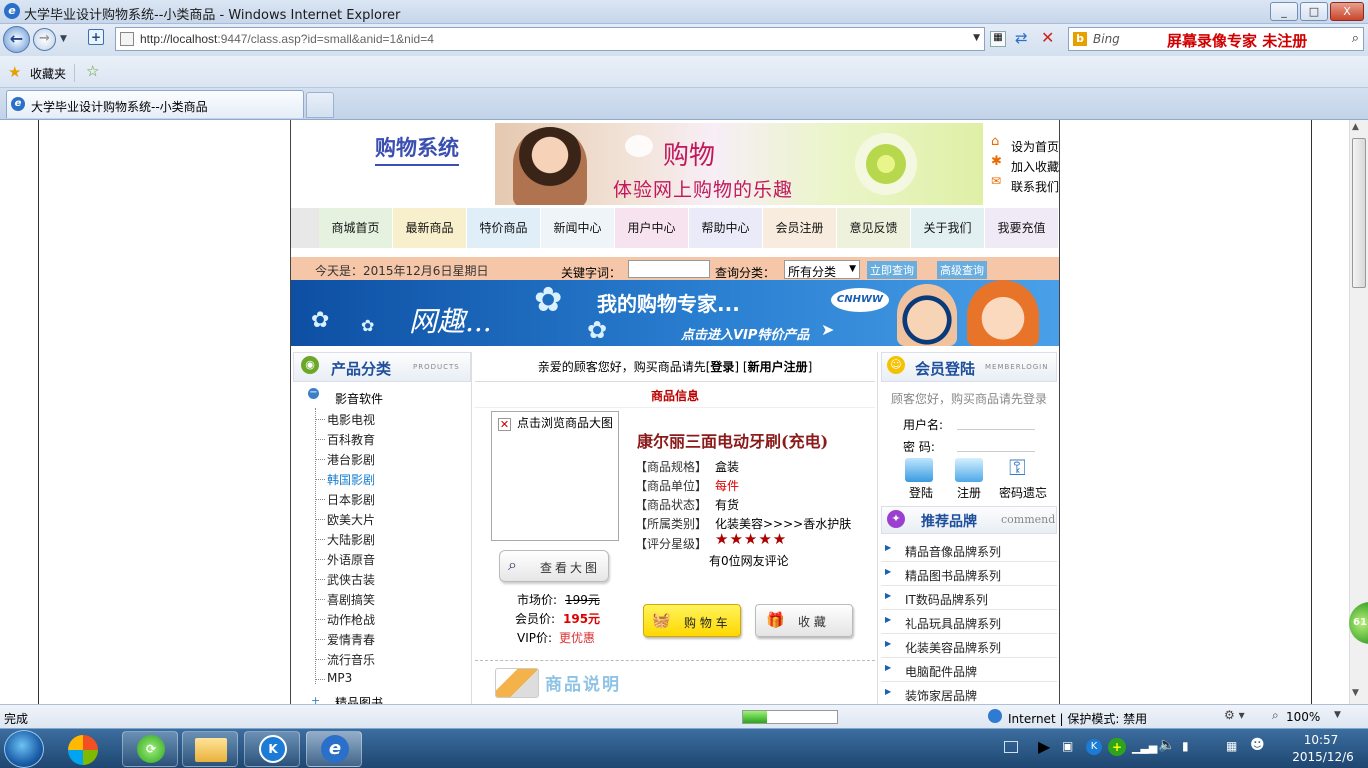 The height and width of the screenshot is (768, 1368). I want to click on search-icon: ⌕, so click(1355, 38).